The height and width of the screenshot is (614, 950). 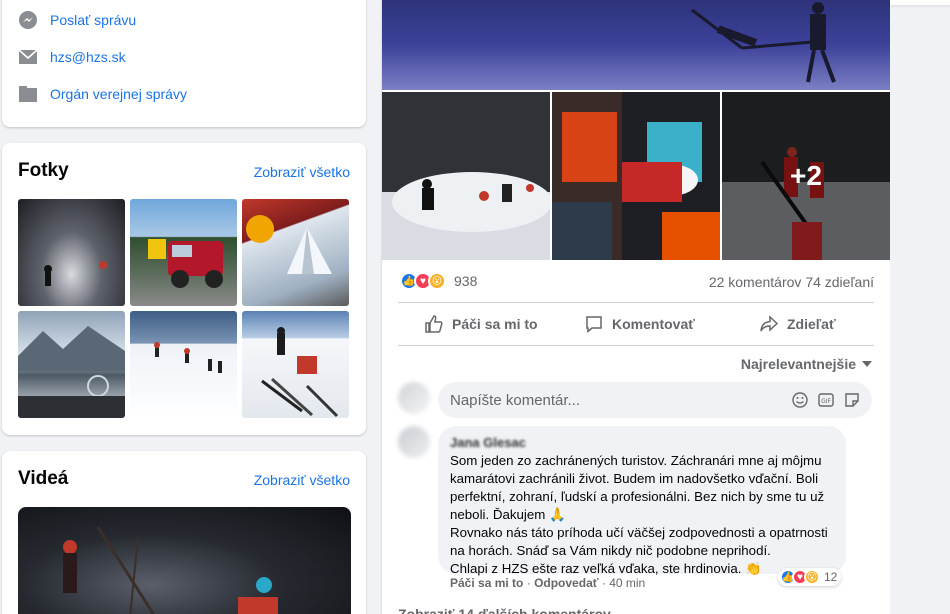 What do you see at coordinates (566, 583) in the screenshot?
I see `comment-reply-link: Odpovedať` at bounding box center [566, 583].